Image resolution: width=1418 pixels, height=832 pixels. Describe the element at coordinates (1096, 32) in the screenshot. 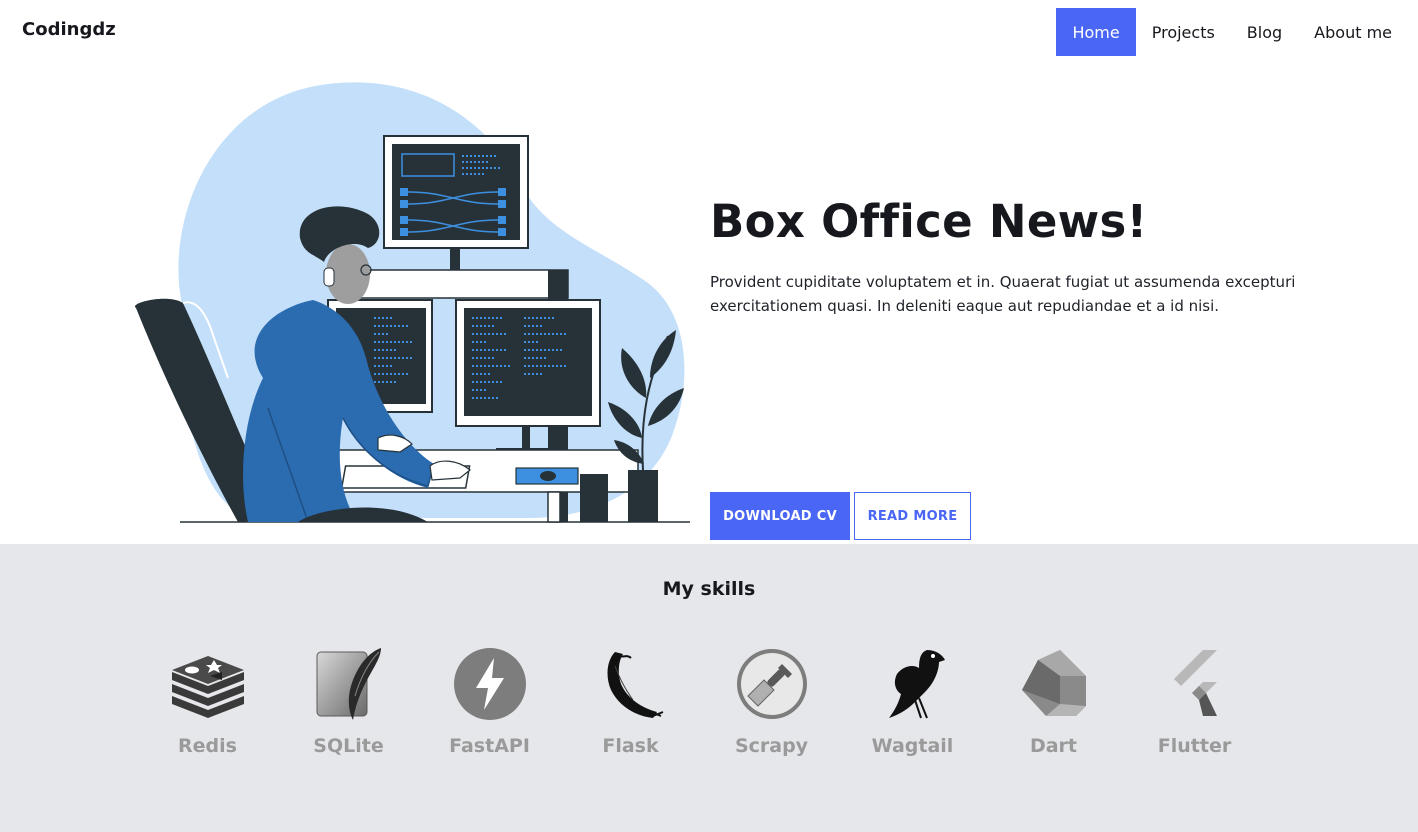

I see `nav-item-home: Home` at that location.